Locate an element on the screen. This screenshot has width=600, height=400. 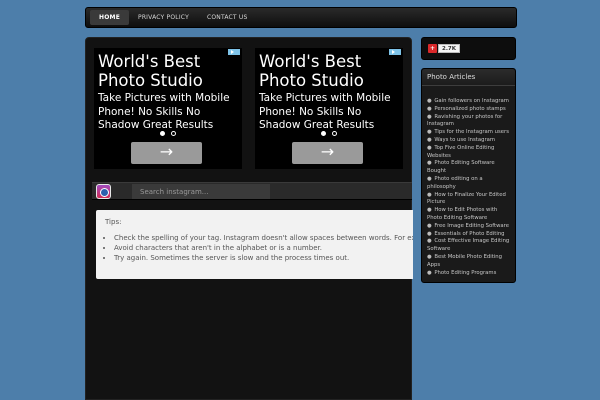
nav-privacy-policy: PRIVACY POLICY is located at coordinates (163, 17).